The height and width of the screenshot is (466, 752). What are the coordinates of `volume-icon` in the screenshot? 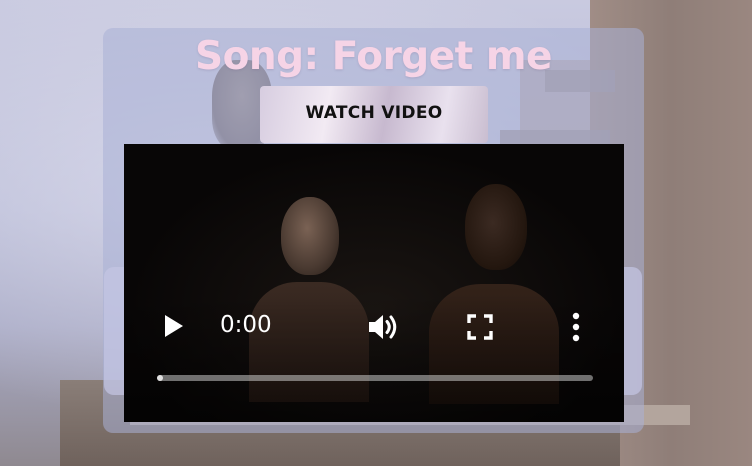 It's located at (383, 327).